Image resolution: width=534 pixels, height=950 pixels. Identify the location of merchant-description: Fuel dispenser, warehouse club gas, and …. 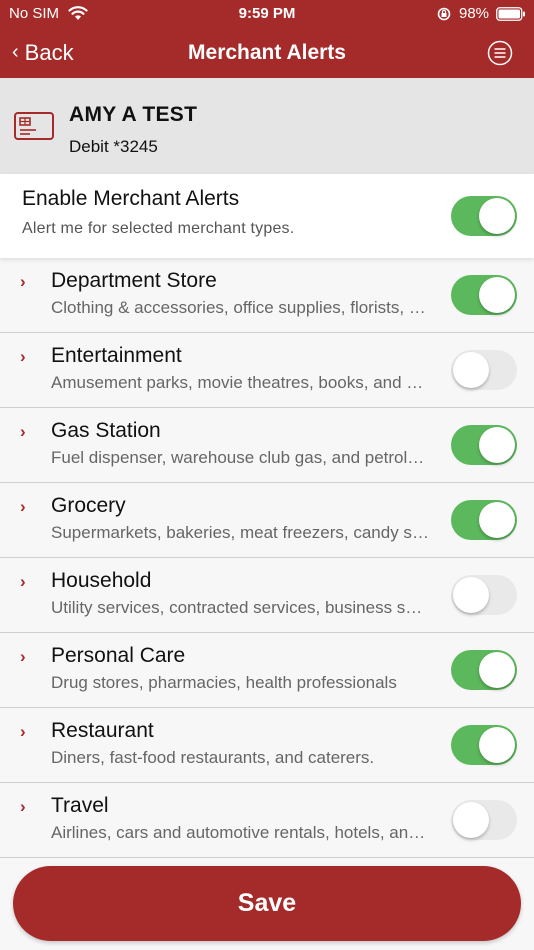
(241, 457).